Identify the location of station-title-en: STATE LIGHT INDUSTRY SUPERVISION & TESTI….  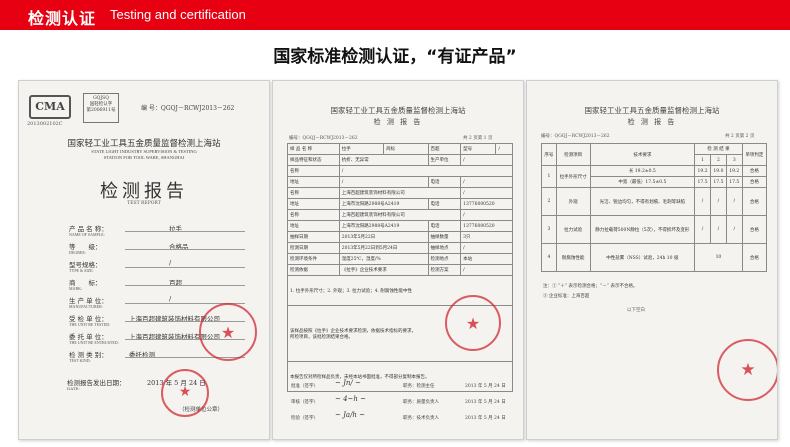
(144, 154).